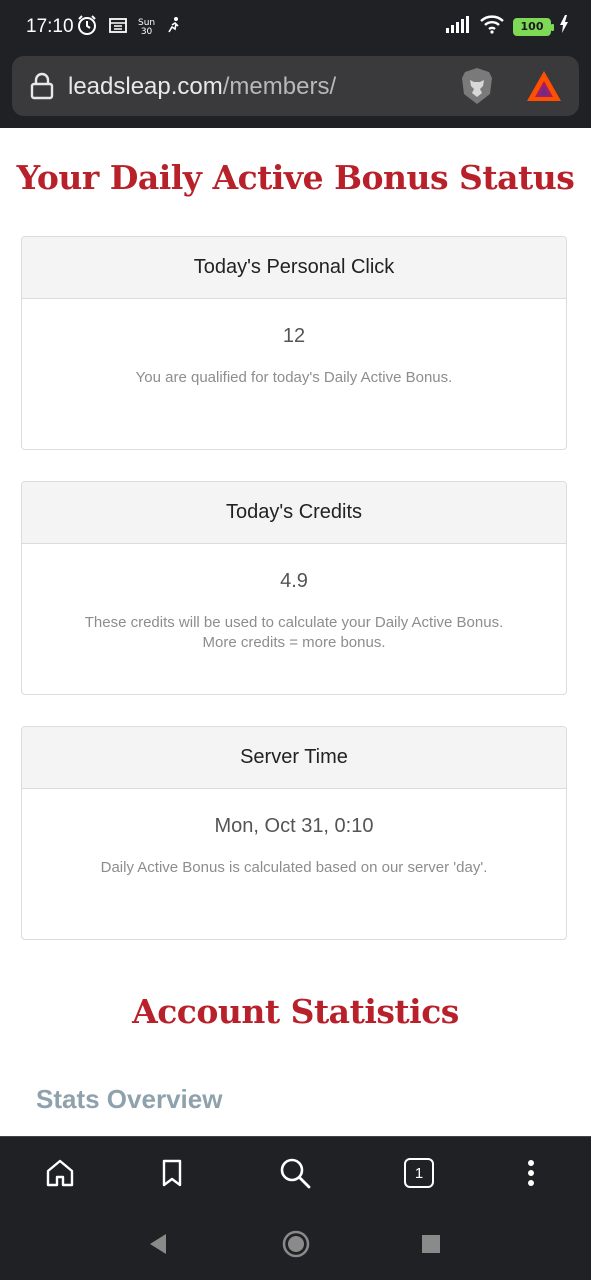 This screenshot has height=1280, width=591. What do you see at coordinates (492, 26) in the screenshot?
I see `wifi-icon` at bounding box center [492, 26].